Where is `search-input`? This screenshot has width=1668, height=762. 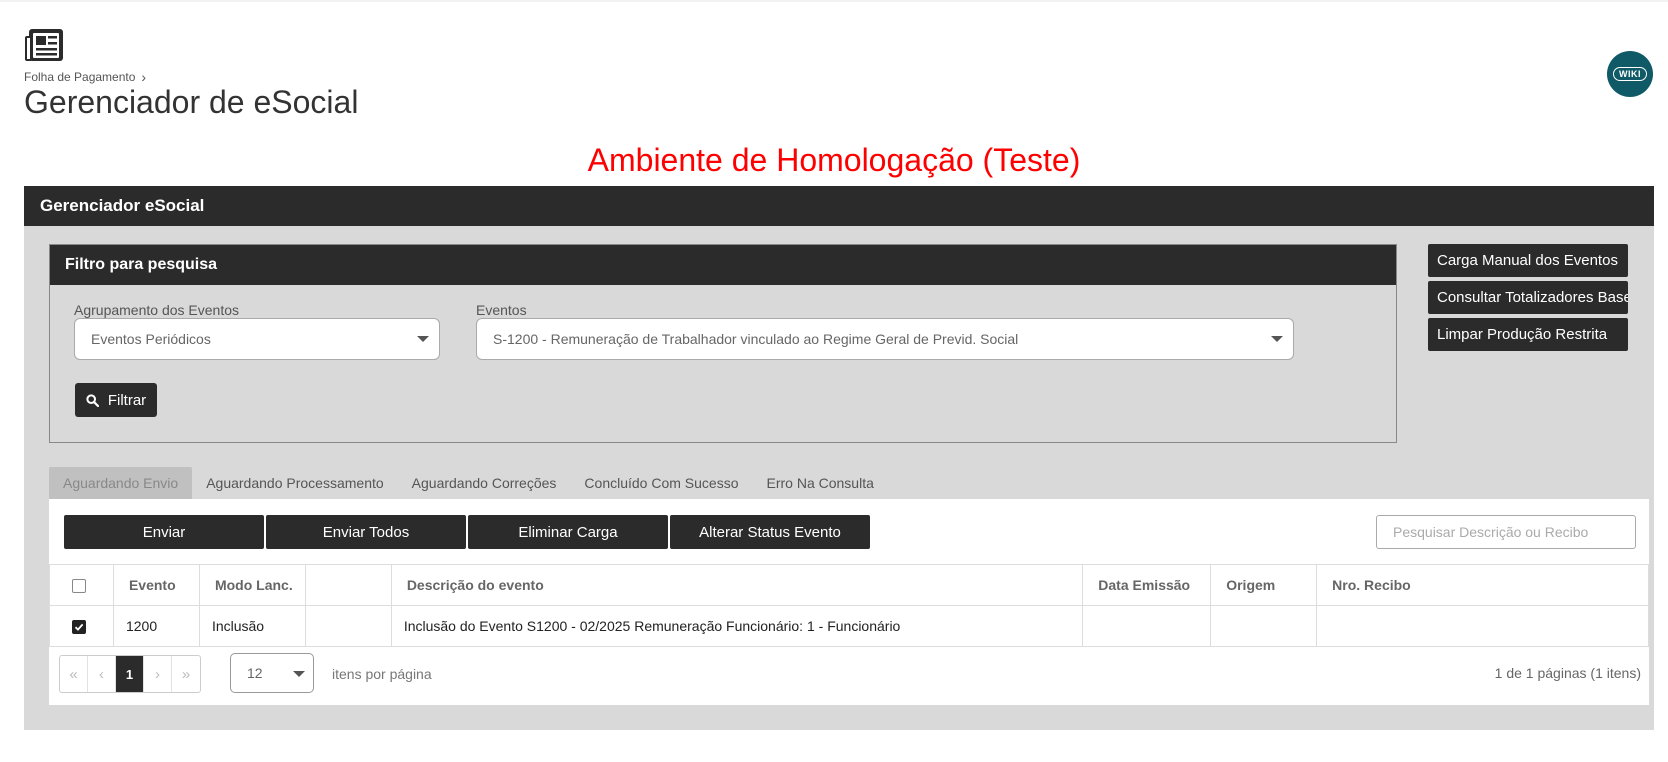 search-input is located at coordinates (1506, 532).